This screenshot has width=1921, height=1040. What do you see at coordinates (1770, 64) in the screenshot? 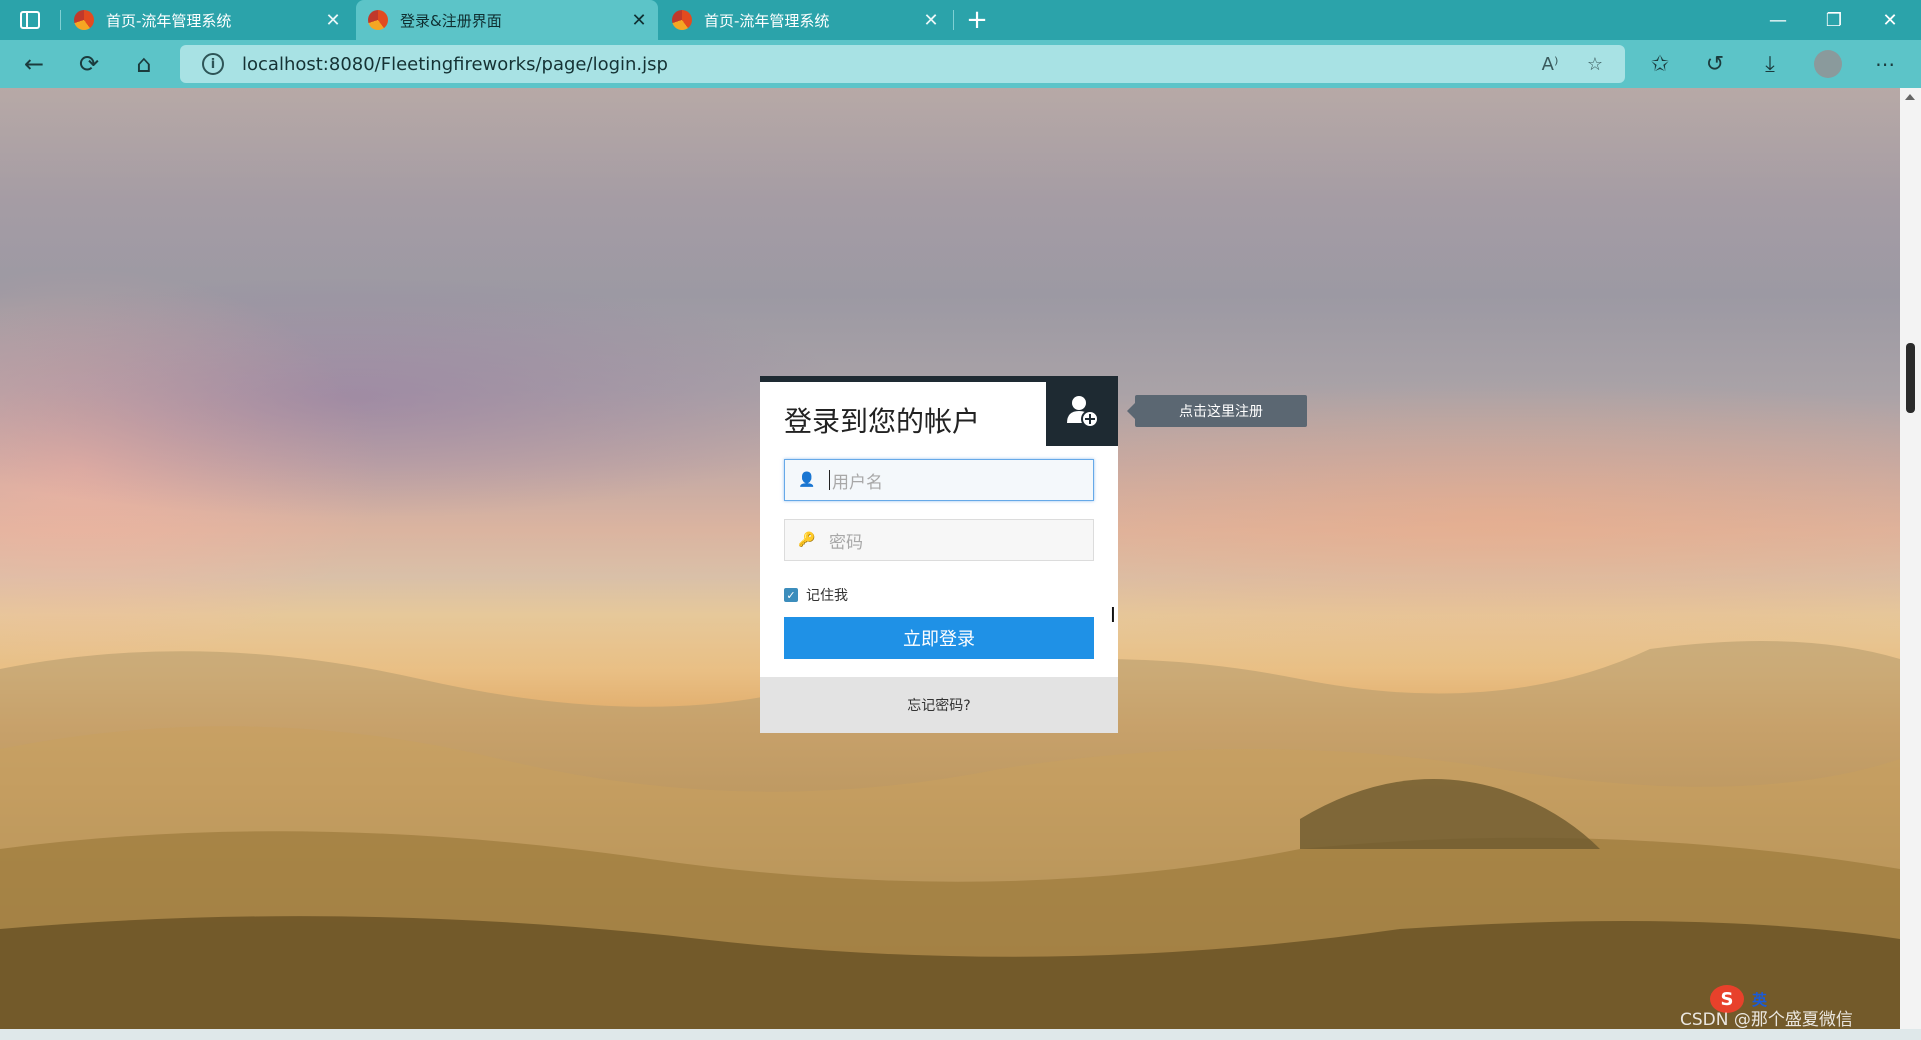
I see `download-icon: ⤓` at bounding box center [1770, 64].